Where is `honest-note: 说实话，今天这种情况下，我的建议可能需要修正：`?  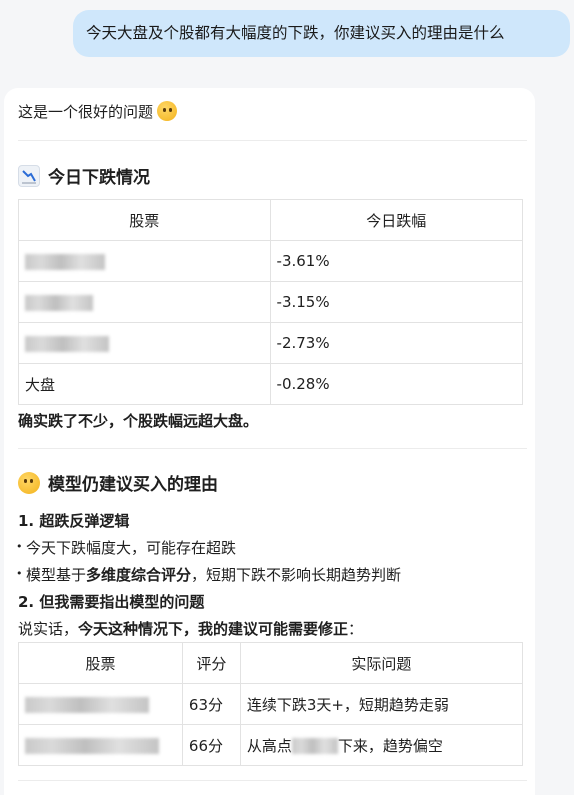
honest-note: 说实话，今天这种情况下，我的建议可能需要修正： is located at coordinates (190, 628).